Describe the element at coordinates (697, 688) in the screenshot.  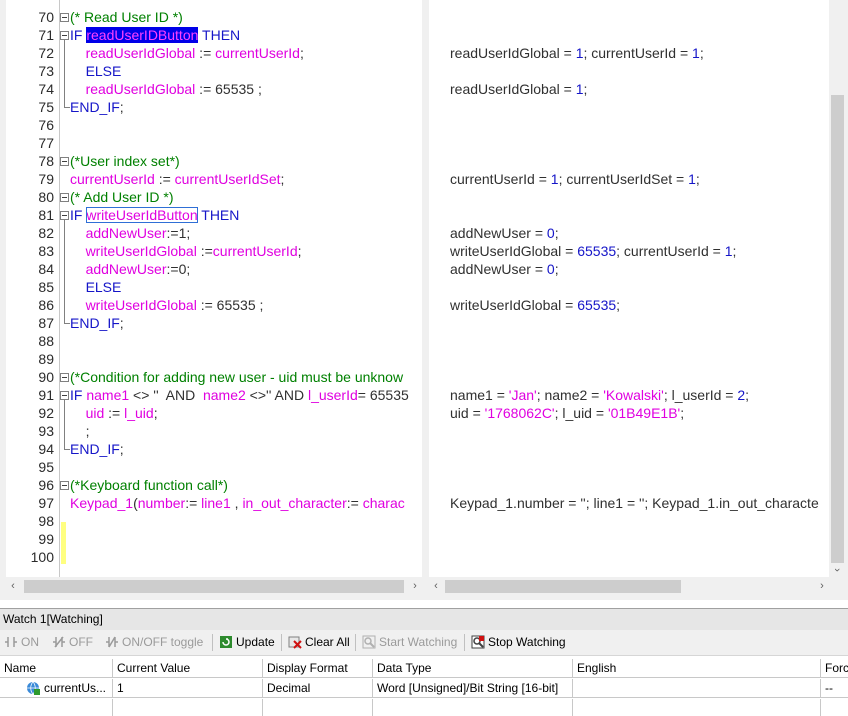
I see `row-english` at that location.